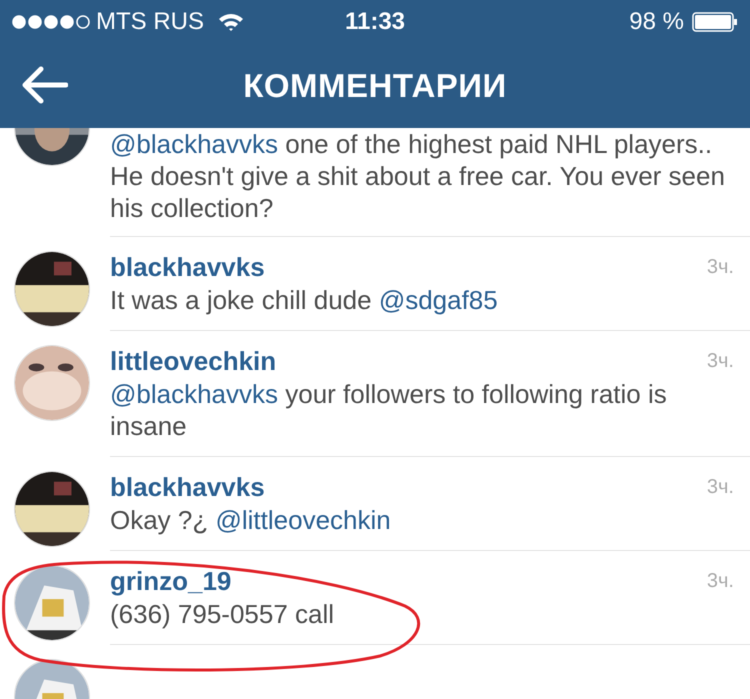 Image resolution: width=750 pixels, height=699 pixels. Describe the element at coordinates (715, 22) in the screenshot. I see `battery-icon` at that location.